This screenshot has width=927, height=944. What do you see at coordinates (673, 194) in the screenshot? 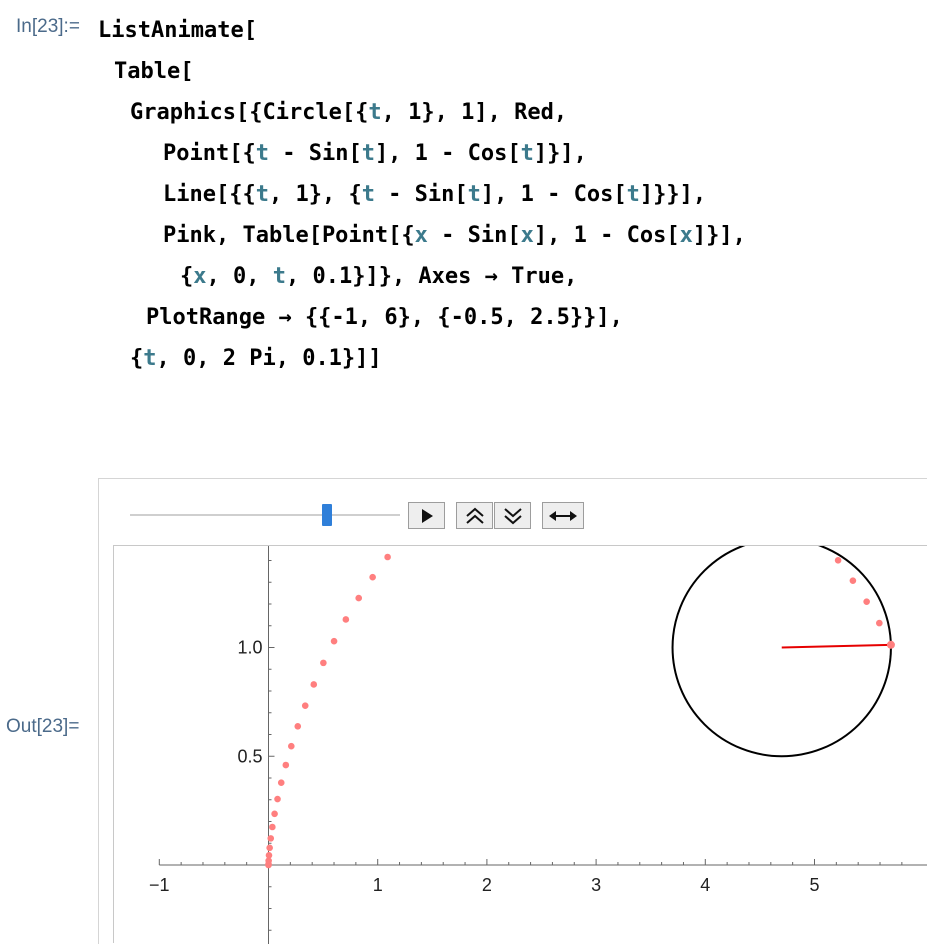
I see `code-token: ]}}],` at bounding box center [673, 194].